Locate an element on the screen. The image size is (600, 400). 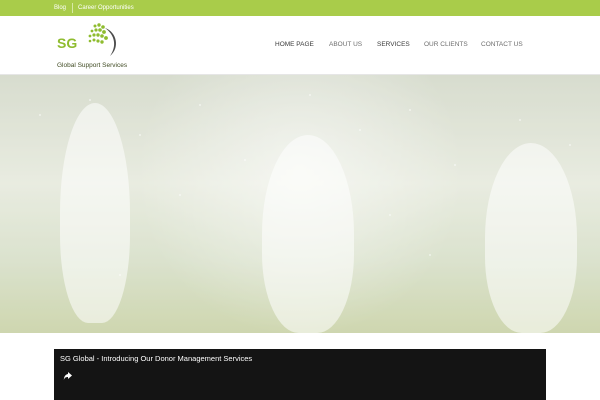
site-logo: SG Global Support Services is located at coordinates (97, 46).